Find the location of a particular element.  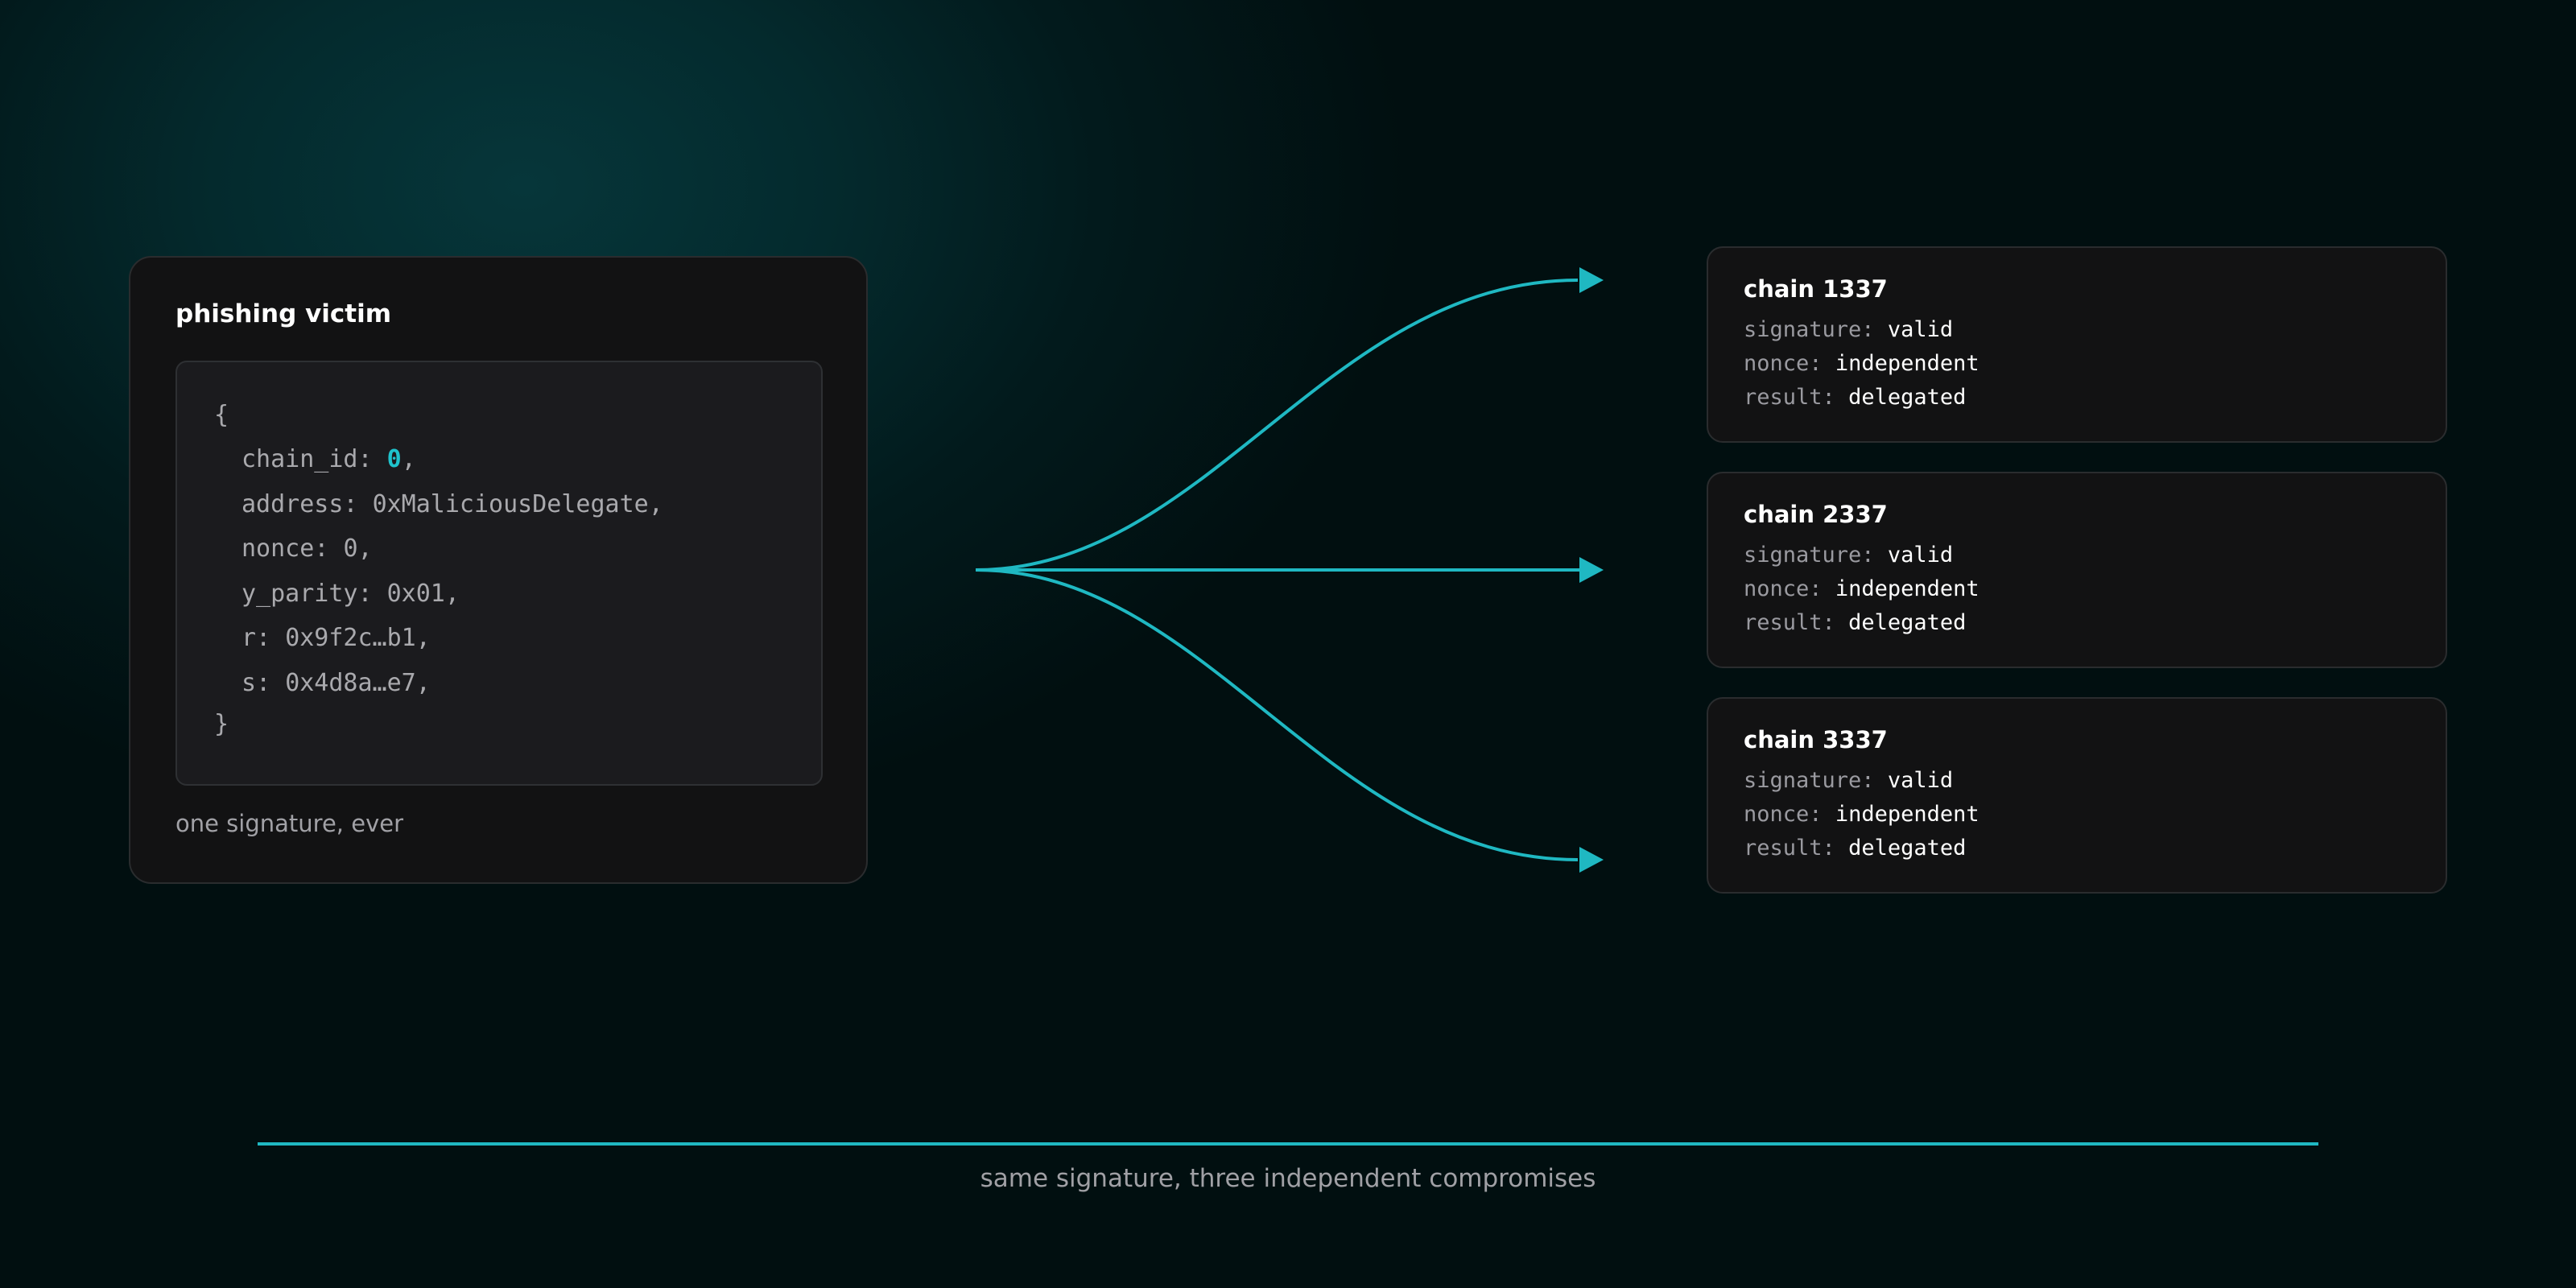

divider-line is located at coordinates (1288, 1144).